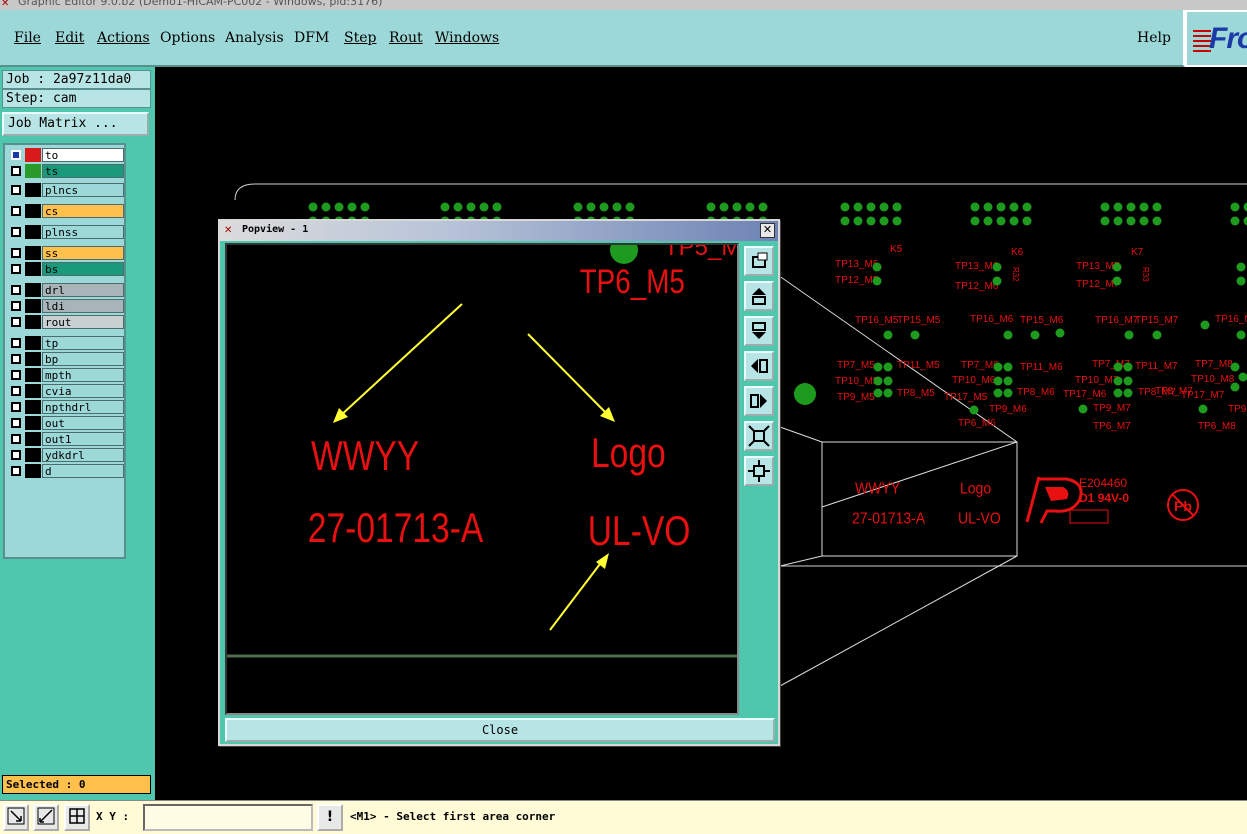 Image resolution: width=1247 pixels, height=834 pixels. I want to click on layer-row-to: to, so click(65, 155).